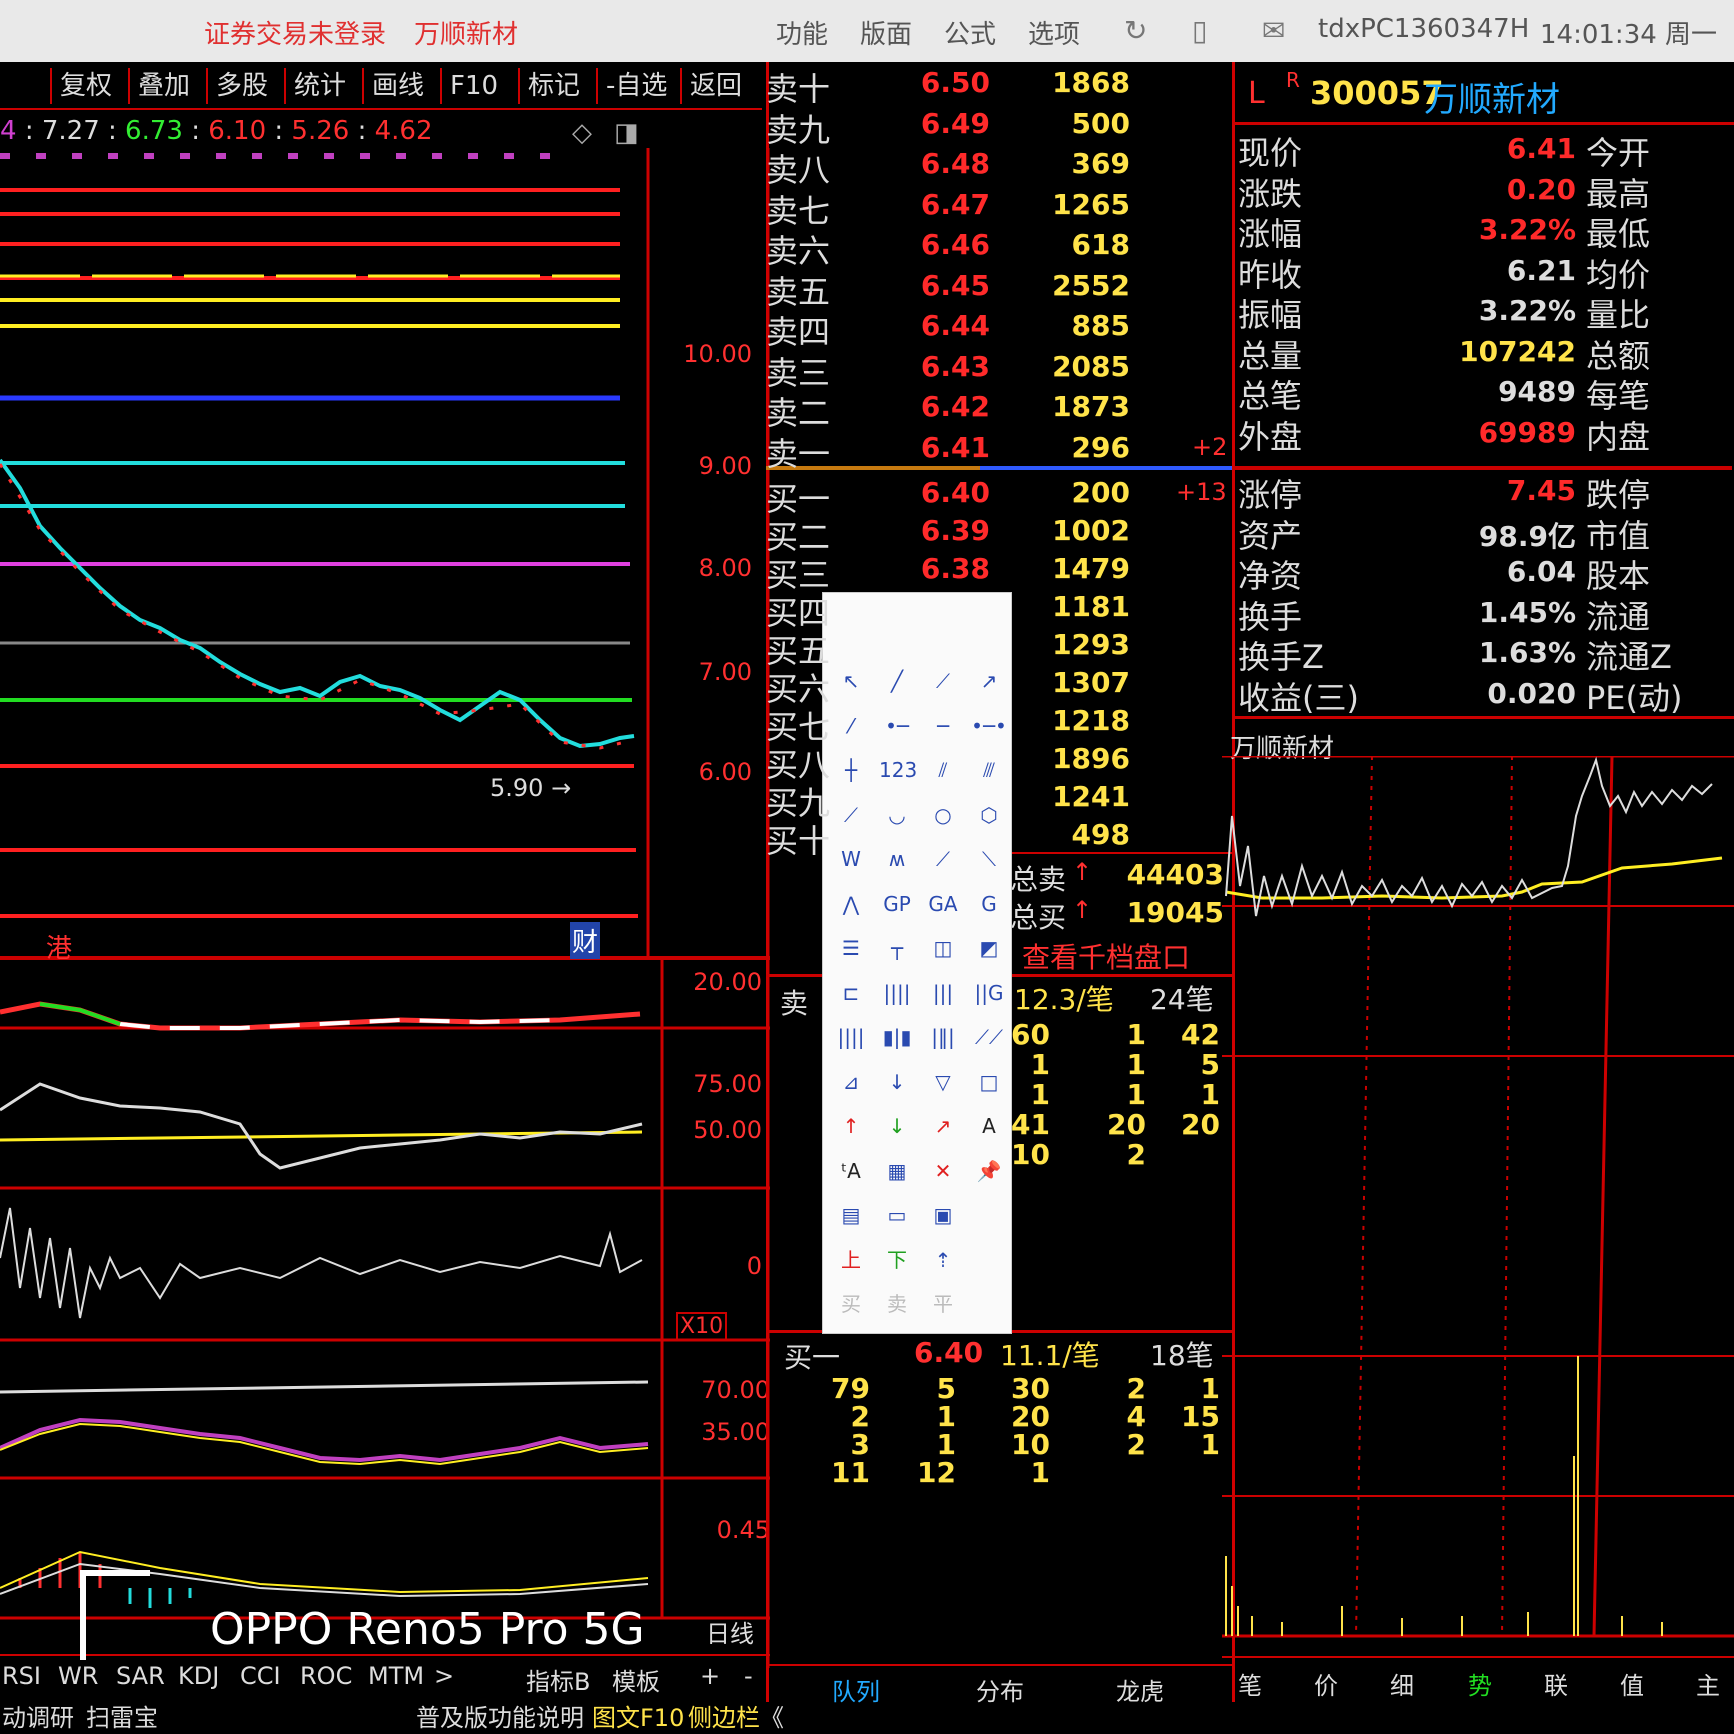  What do you see at coordinates (1708, 1683) in the screenshot?
I see `tab-main: 主` at bounding box center [1708, 1683].